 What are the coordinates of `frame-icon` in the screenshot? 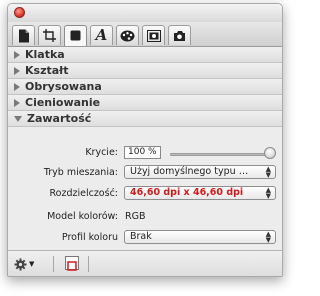 It's located at (72, 266).